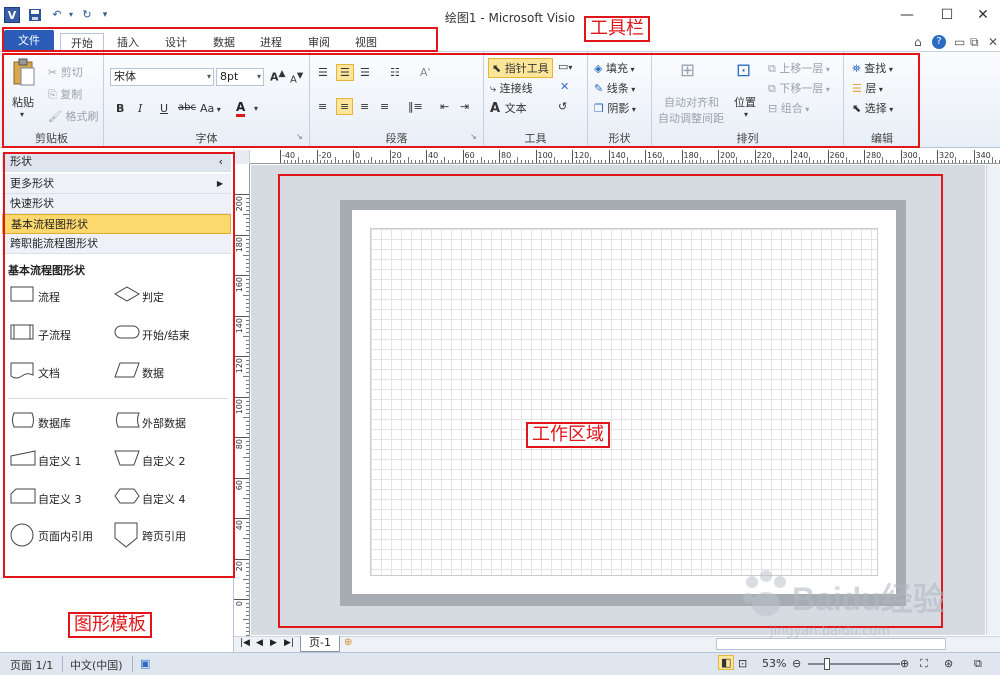 The height and width of the screenshot is (675, 1000). I want to click on zoom-out-icon: ⊖, so click(796, 663).